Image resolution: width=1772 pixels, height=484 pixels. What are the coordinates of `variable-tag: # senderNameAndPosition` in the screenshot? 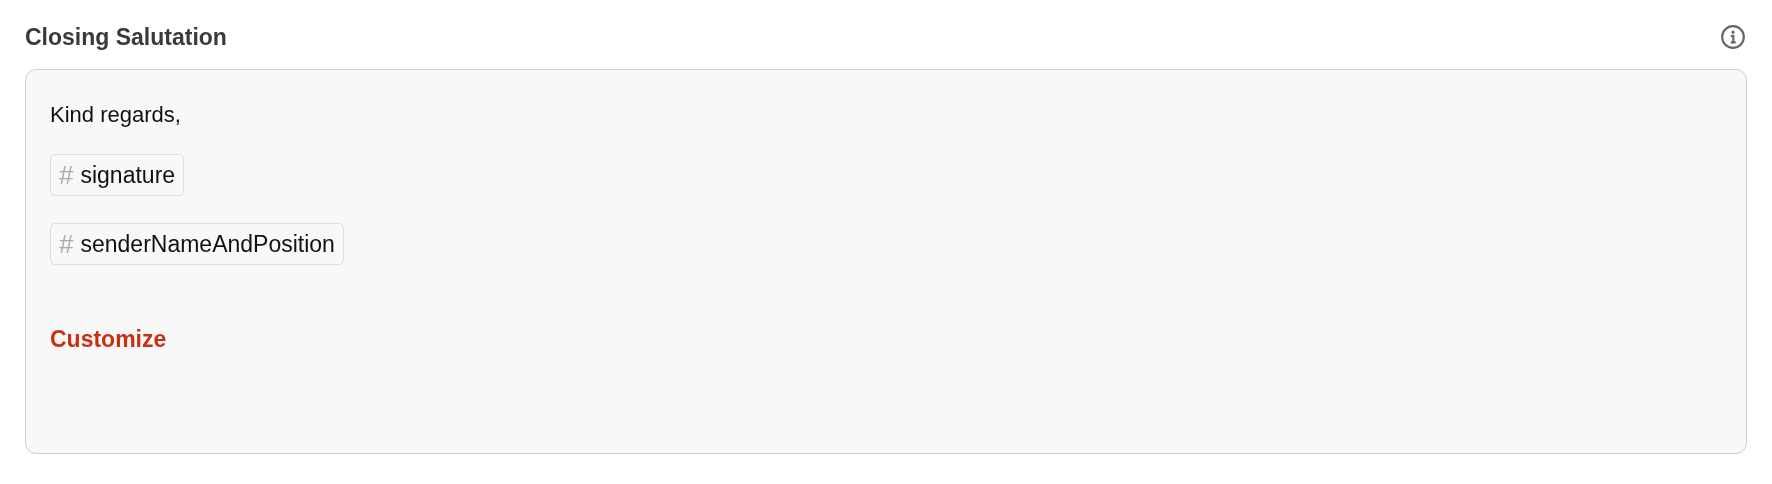 It's located at (197, 244).